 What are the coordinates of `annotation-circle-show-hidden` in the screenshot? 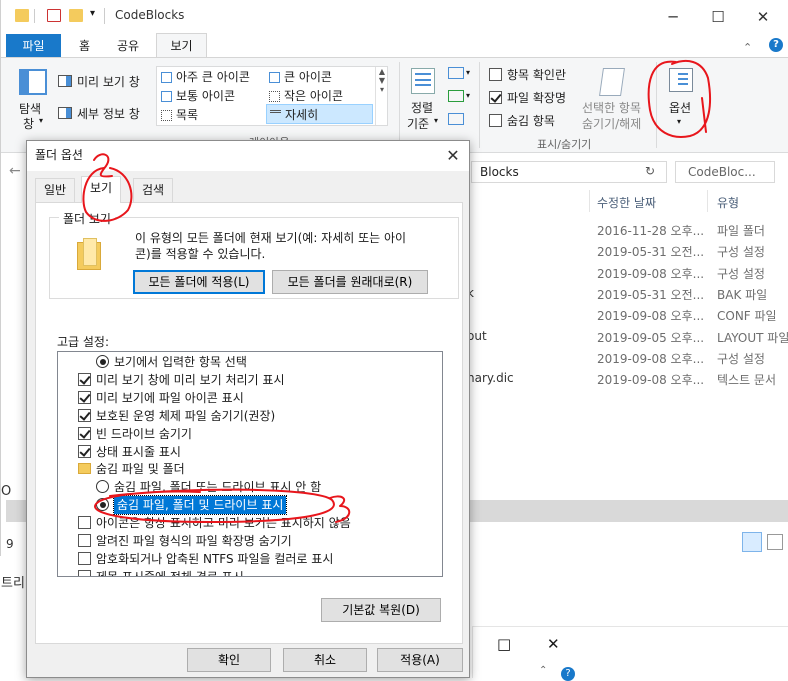 It's located at (214, 505).